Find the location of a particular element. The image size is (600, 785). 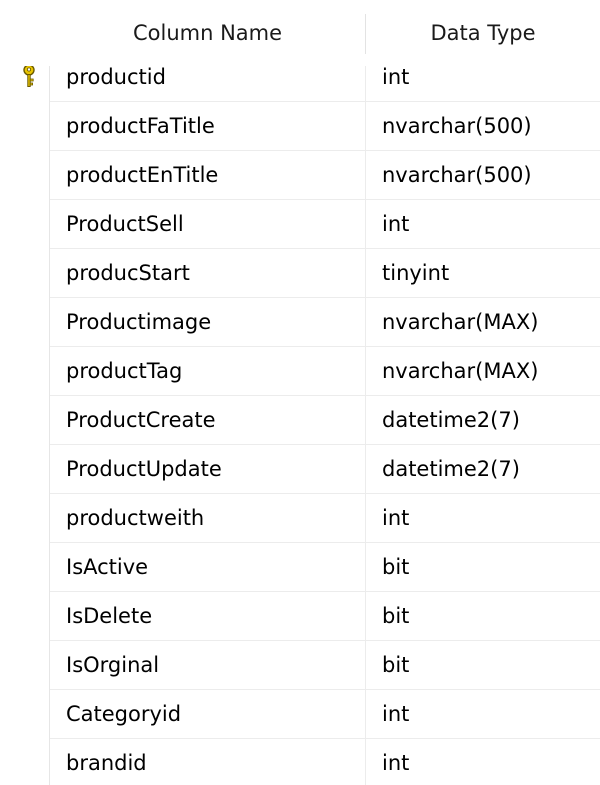

table-row: producStart tinyint is located at coordinates (300, 273).